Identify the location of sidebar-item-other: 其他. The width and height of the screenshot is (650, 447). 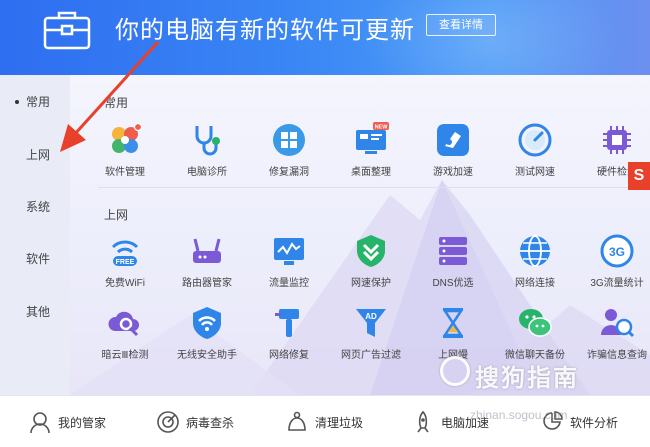
(35, 312).